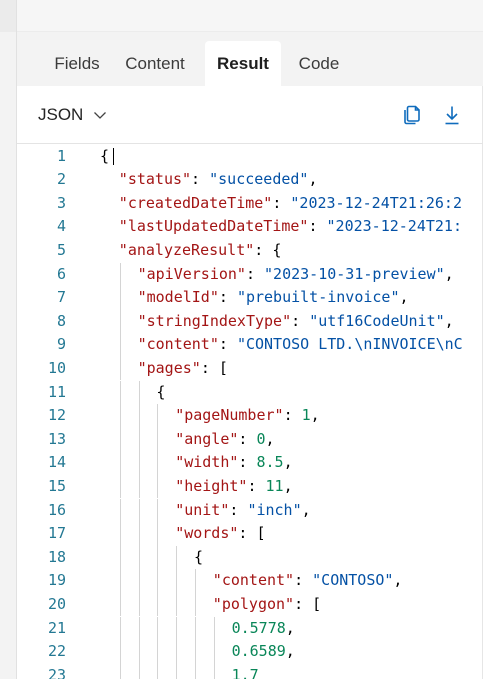 Image resolution: width=495 pixels, height=679 pixels. Describe the element at coordinates (56, 533) in the screenshot. I see `line-number: 17` at that location.